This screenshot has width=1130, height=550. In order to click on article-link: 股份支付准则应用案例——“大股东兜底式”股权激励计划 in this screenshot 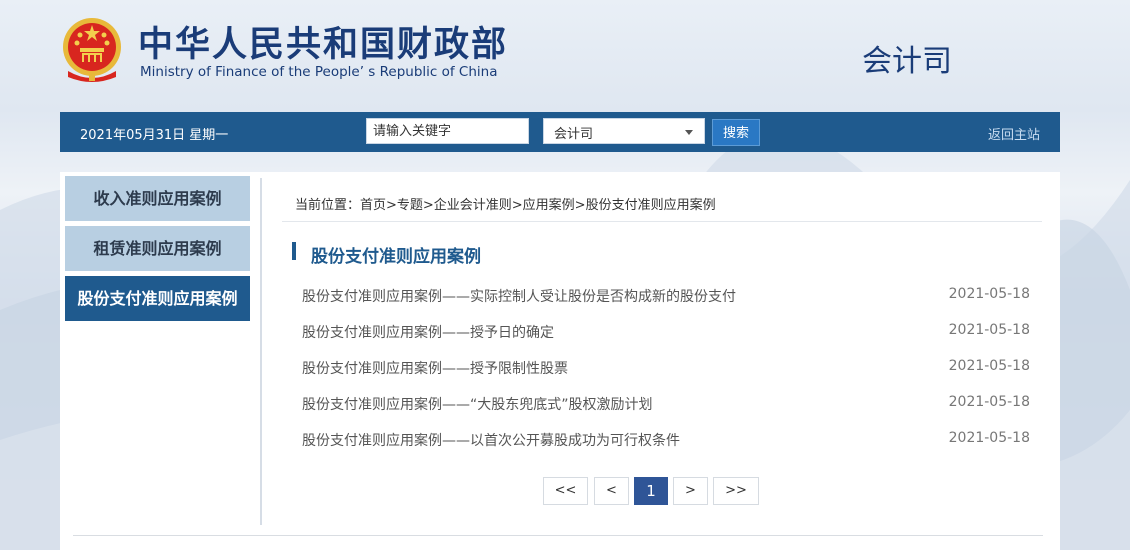, I will do `click(477, 404)`.